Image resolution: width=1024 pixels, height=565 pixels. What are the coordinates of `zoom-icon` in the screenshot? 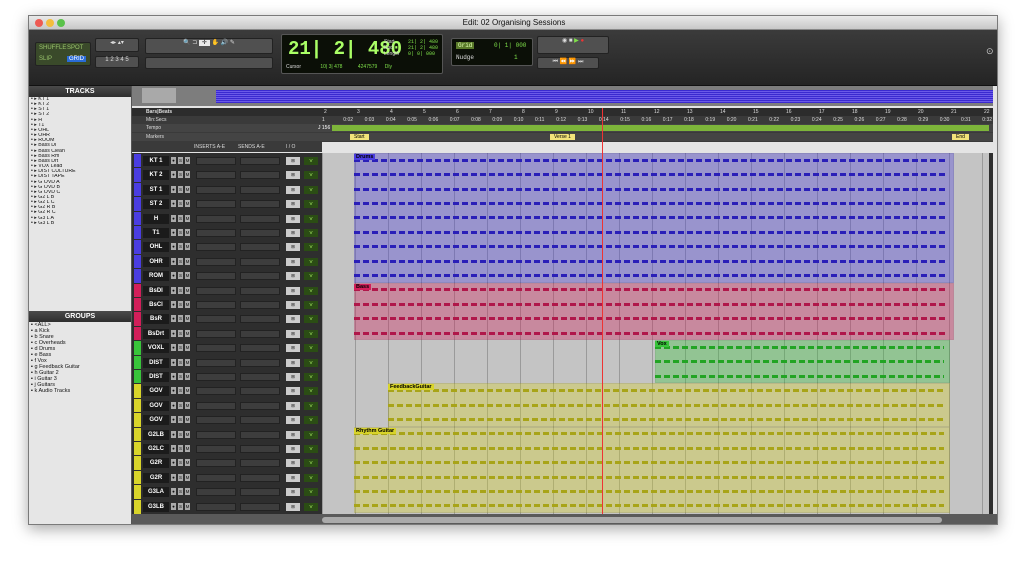 It's located at (61, 23).